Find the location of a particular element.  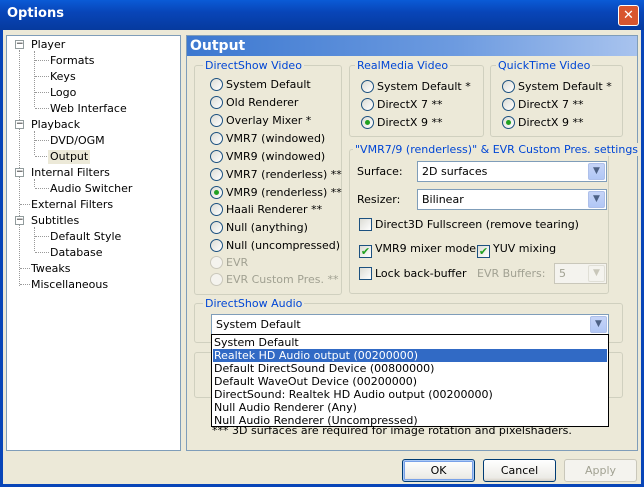

radio-ds-null-uncompressed: Null (uncompressed) is located at coordinates (275, 245).